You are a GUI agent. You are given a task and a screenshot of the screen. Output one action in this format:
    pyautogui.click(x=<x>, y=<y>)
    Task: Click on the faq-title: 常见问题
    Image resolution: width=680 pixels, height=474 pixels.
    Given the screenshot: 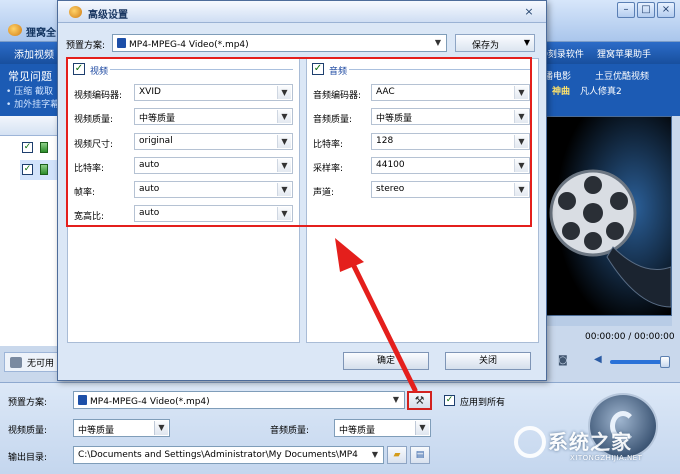 What is the action you would take?
    pyautogui.click(x=30, y=76)
    